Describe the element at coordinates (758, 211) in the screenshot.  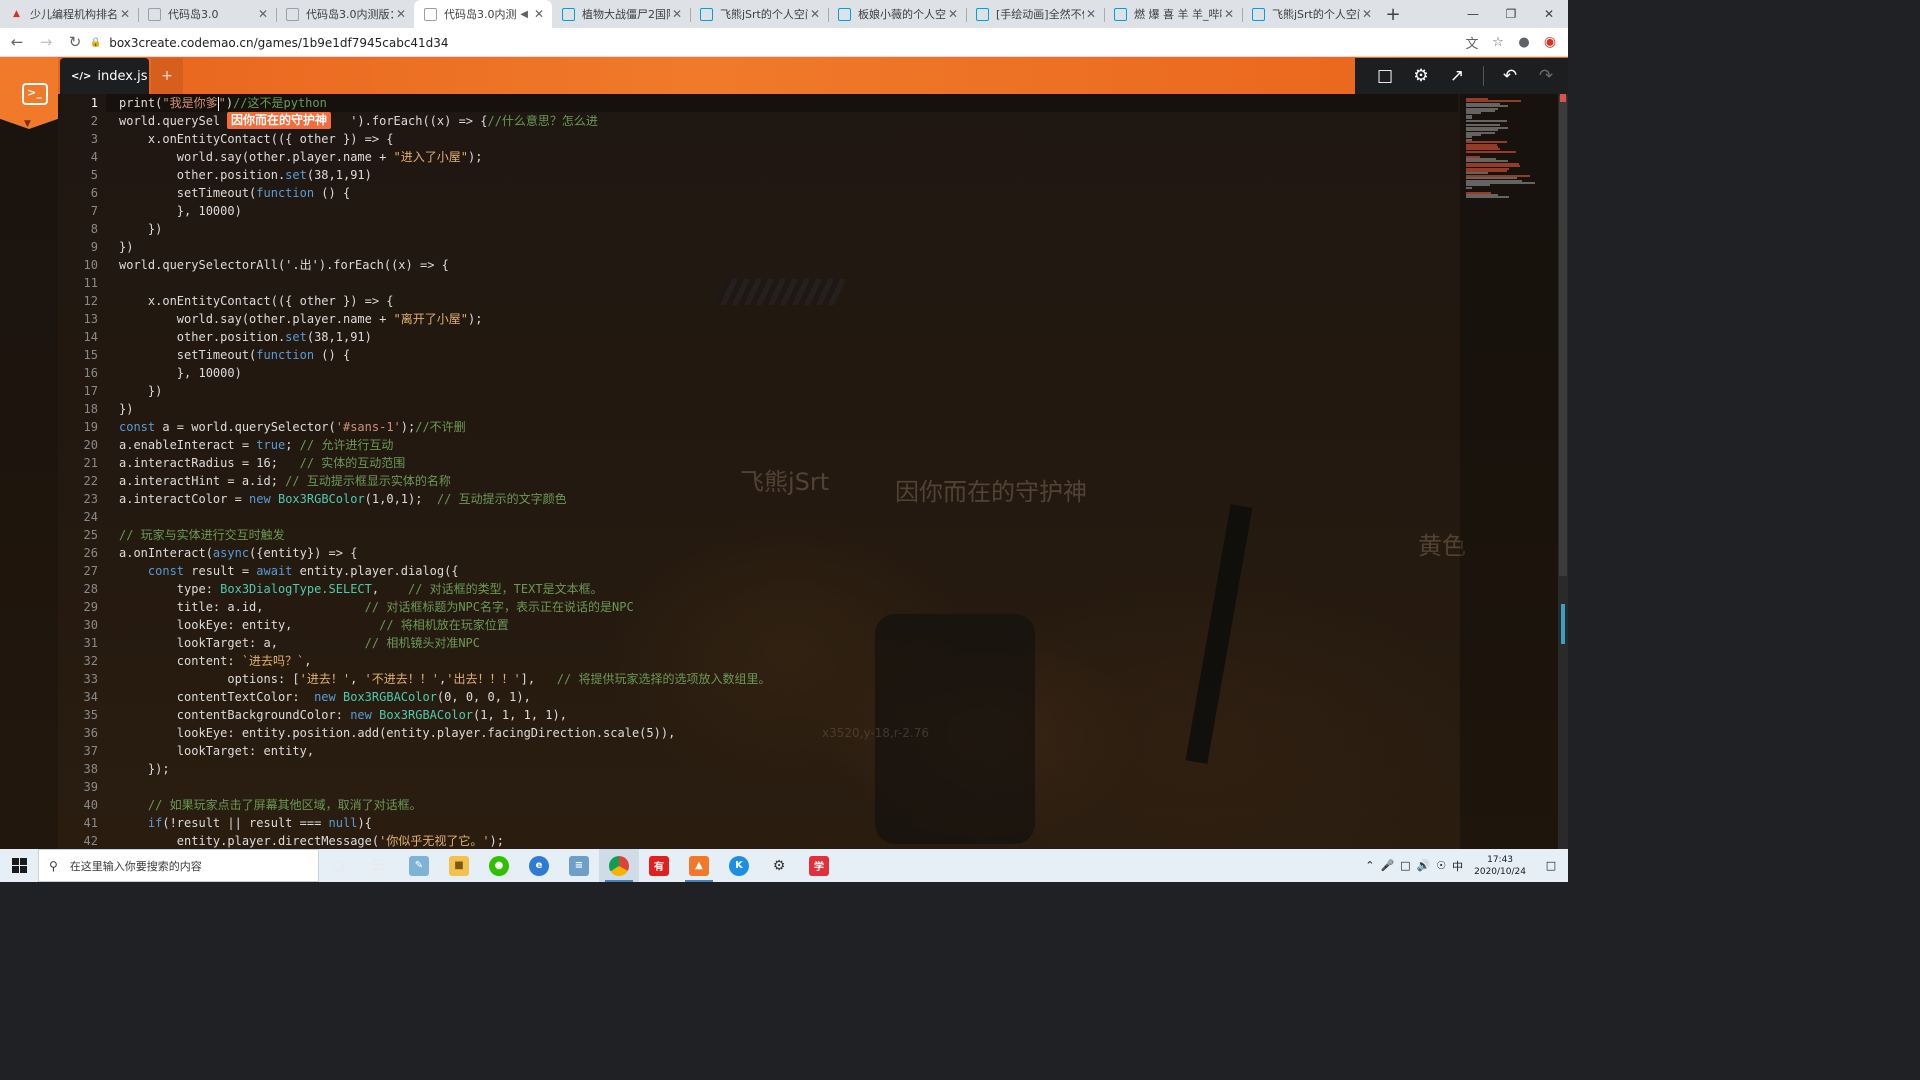
I see `code-line: 7 }, 10000)` at that location.